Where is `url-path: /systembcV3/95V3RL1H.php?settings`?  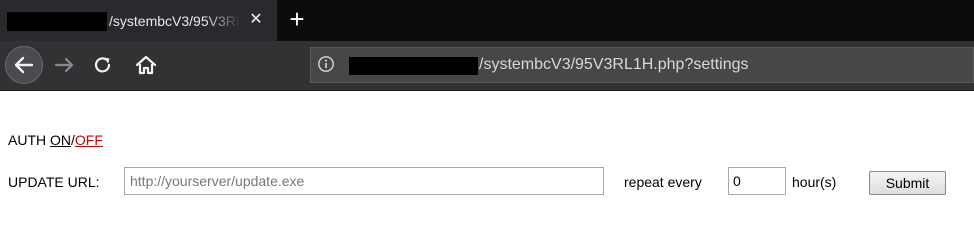 url-path: /systembcV3/95V3RL1H.php?settings is located at coordinates (614, 64).